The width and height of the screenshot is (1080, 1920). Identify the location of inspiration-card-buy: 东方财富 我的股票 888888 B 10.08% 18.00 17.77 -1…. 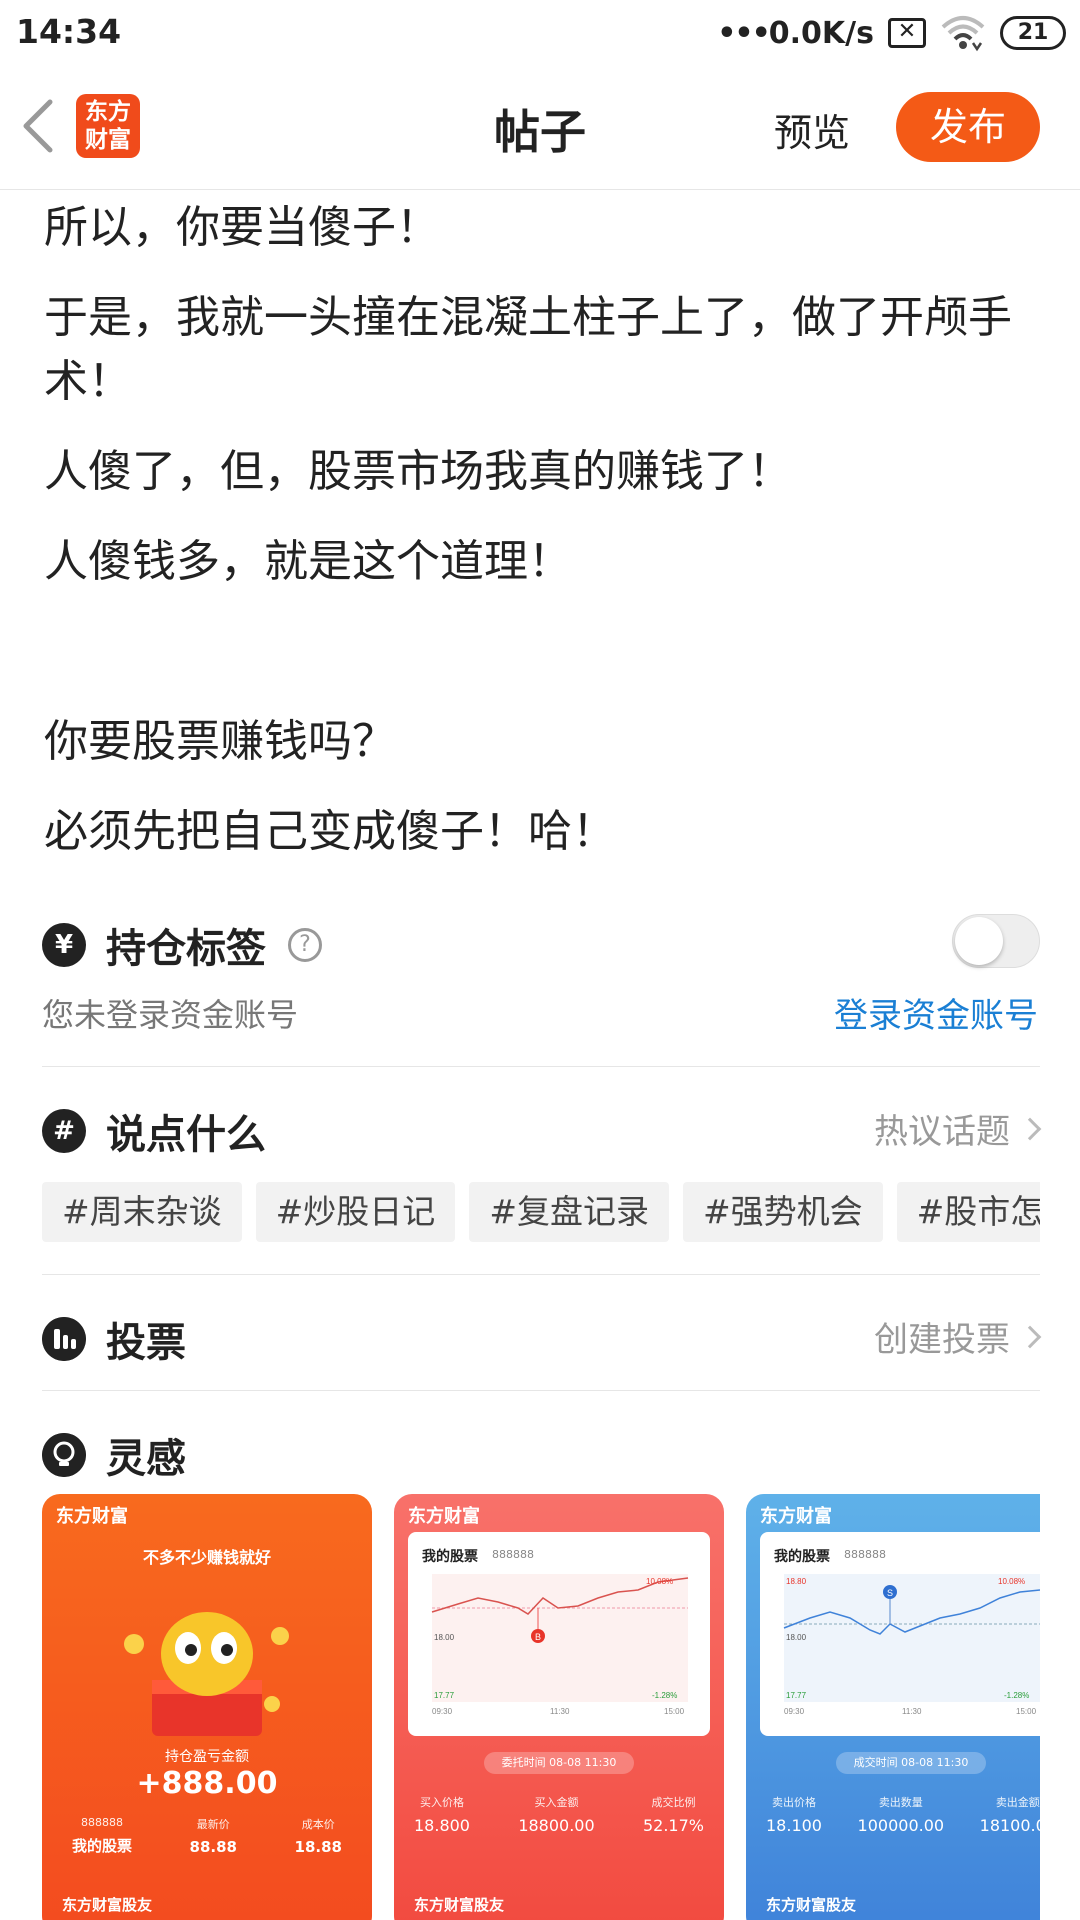
(559, 1707).